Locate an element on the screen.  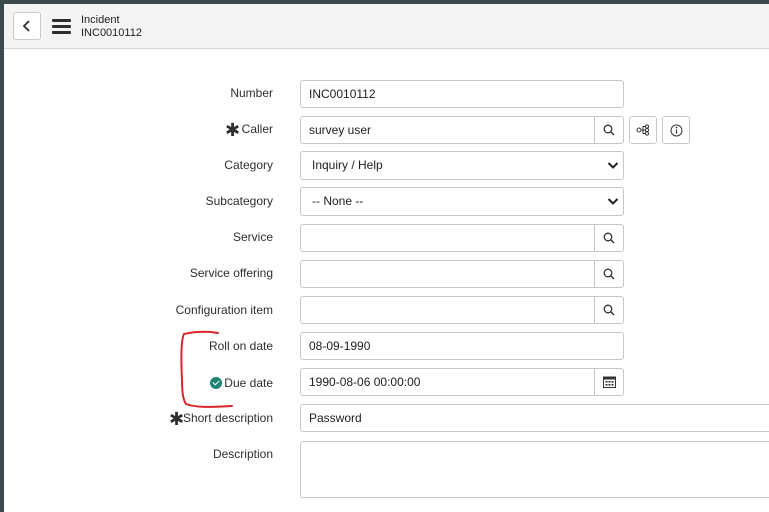
due-date-value: 1990-08-06 00:00:00 is located at coordinates (365, 382).